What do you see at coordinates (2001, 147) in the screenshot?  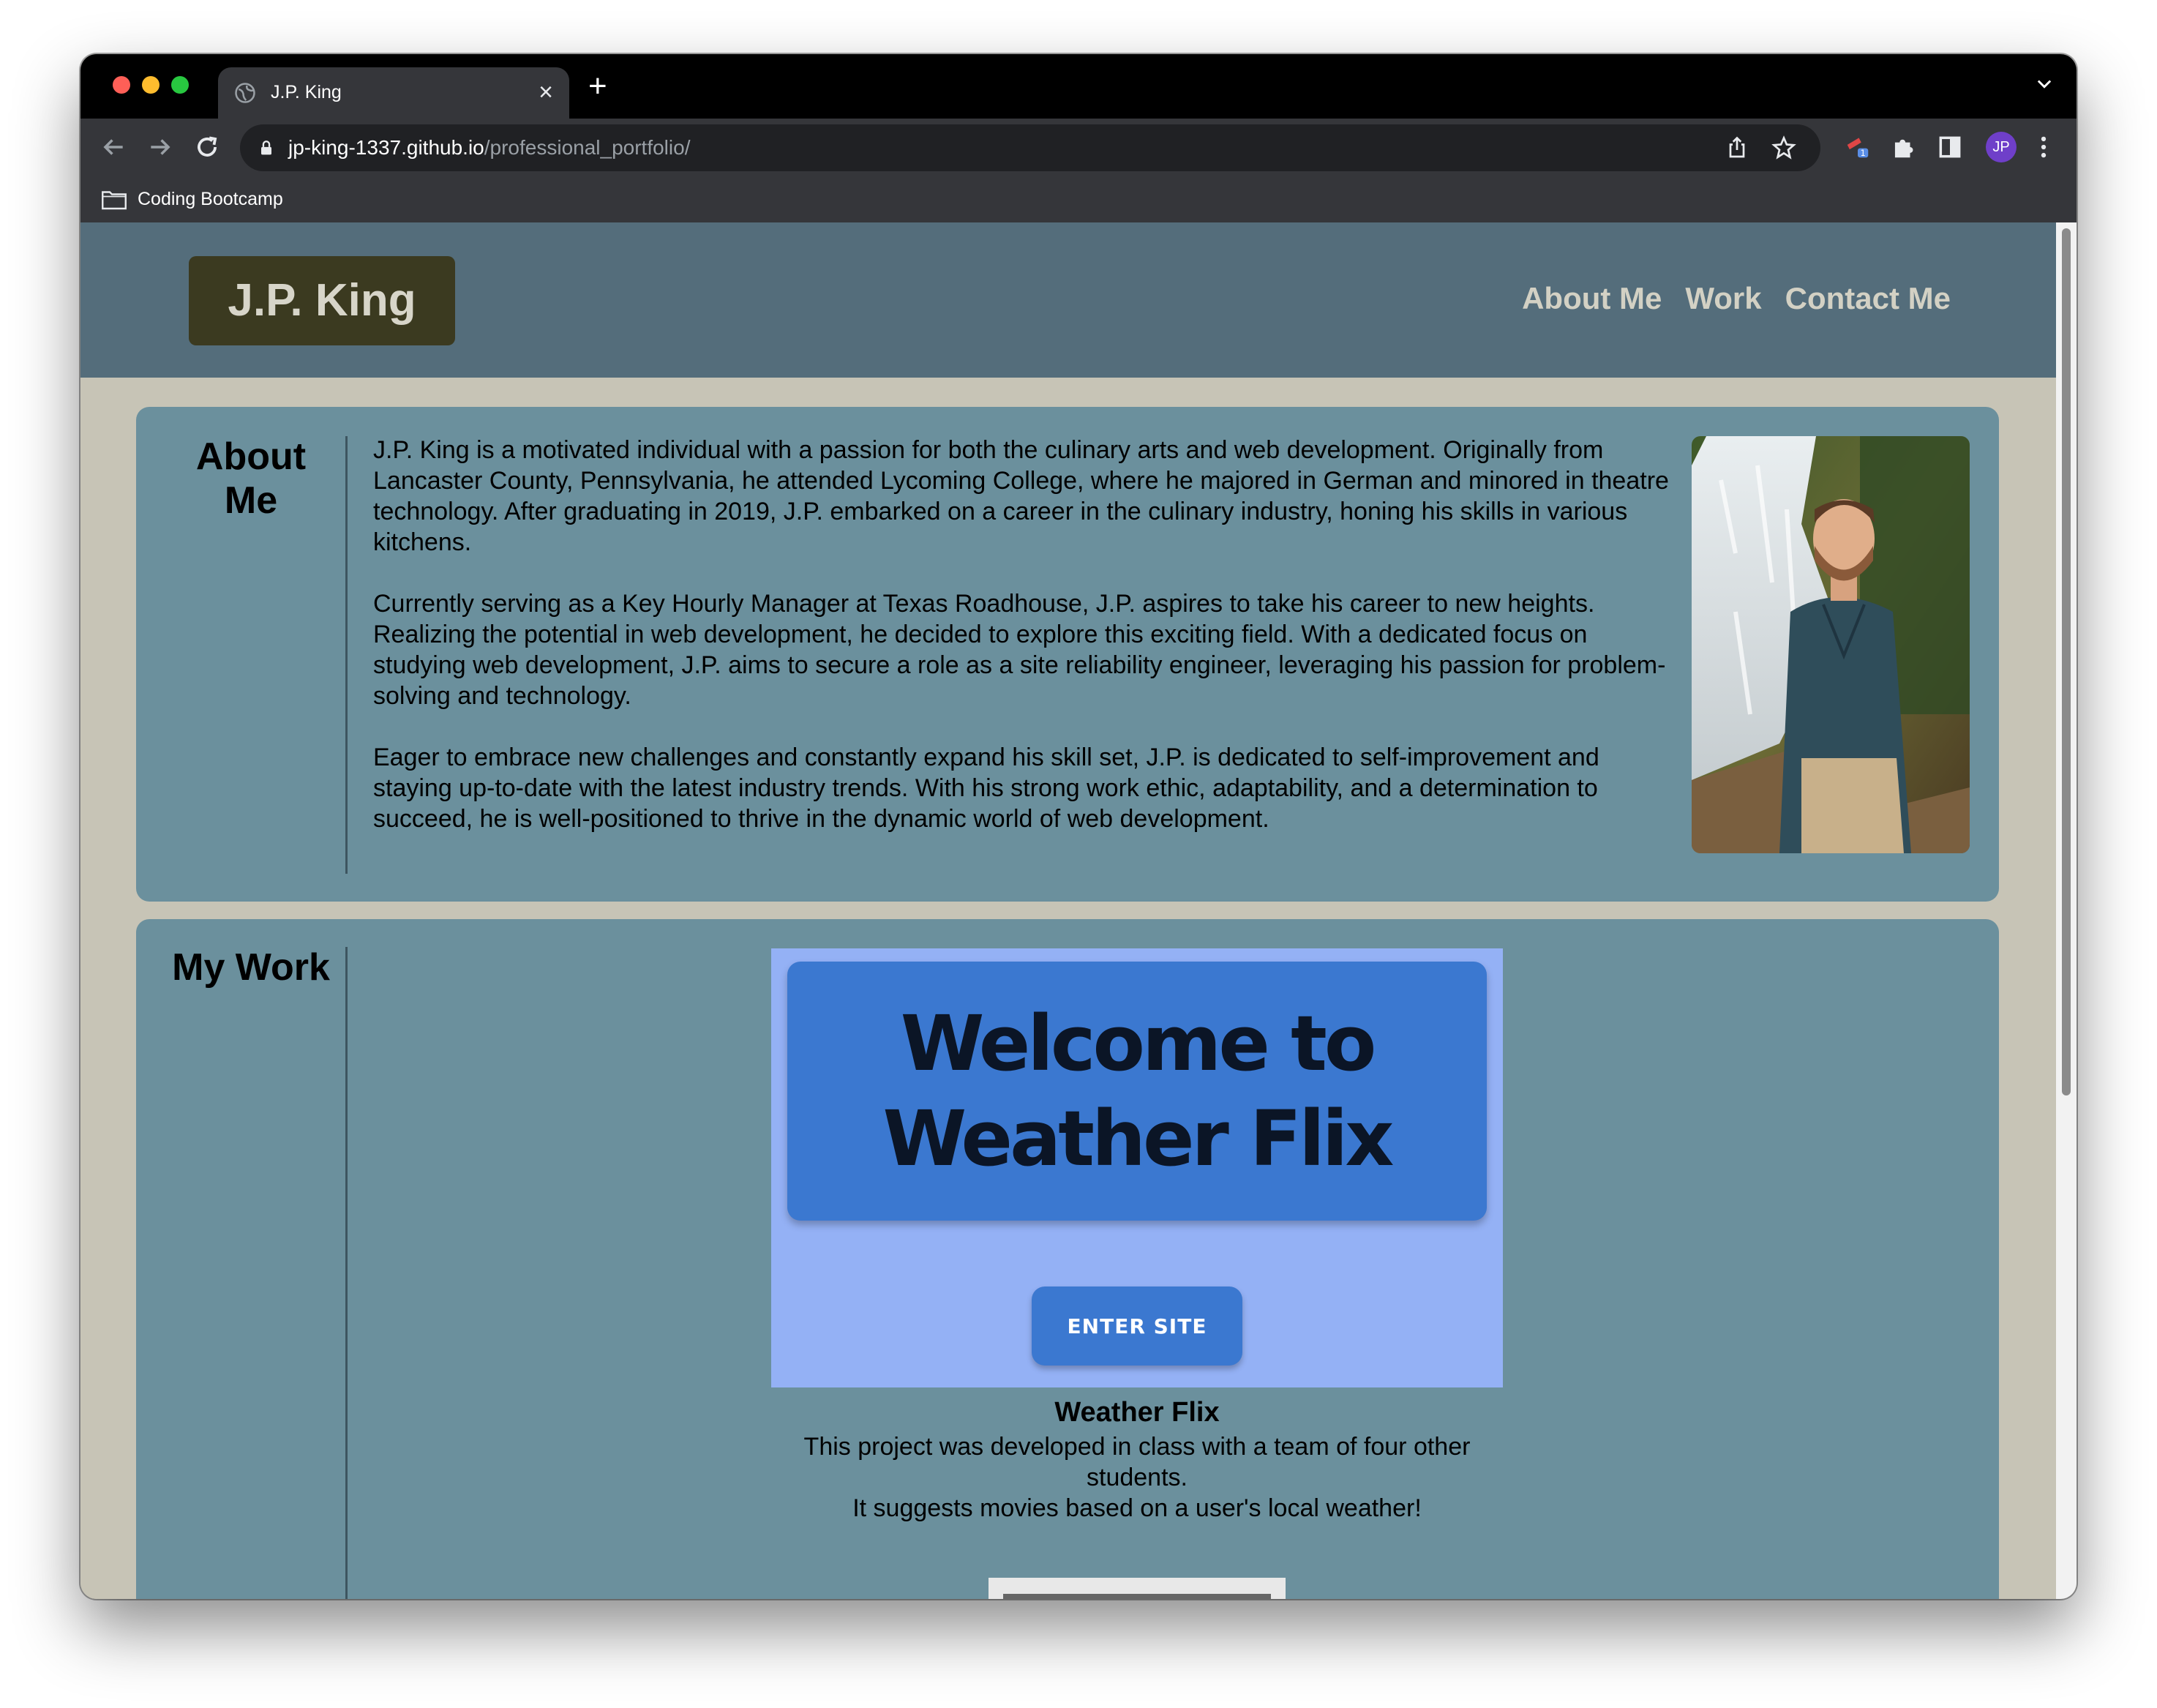 I see `profile-avatar: JP` at bounding box center [2001, 147].